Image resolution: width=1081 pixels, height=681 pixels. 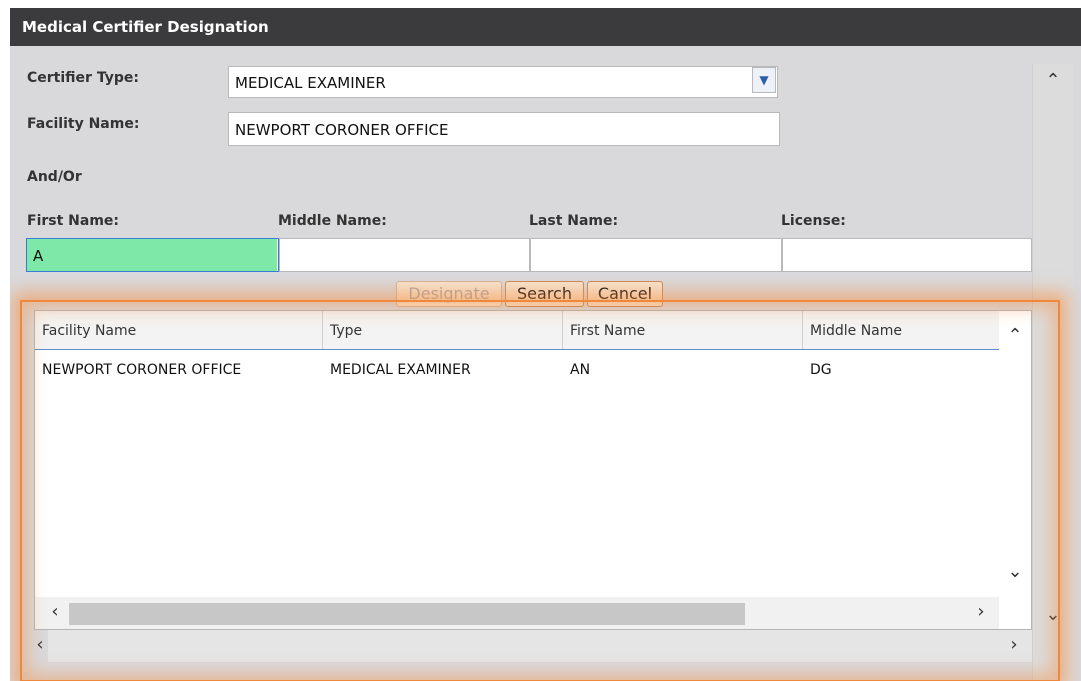 What do you see at coordinates (332, 221) in the screenshot?
I see `middle-name-label: Middle Name:` at bounding box center [332, 221].